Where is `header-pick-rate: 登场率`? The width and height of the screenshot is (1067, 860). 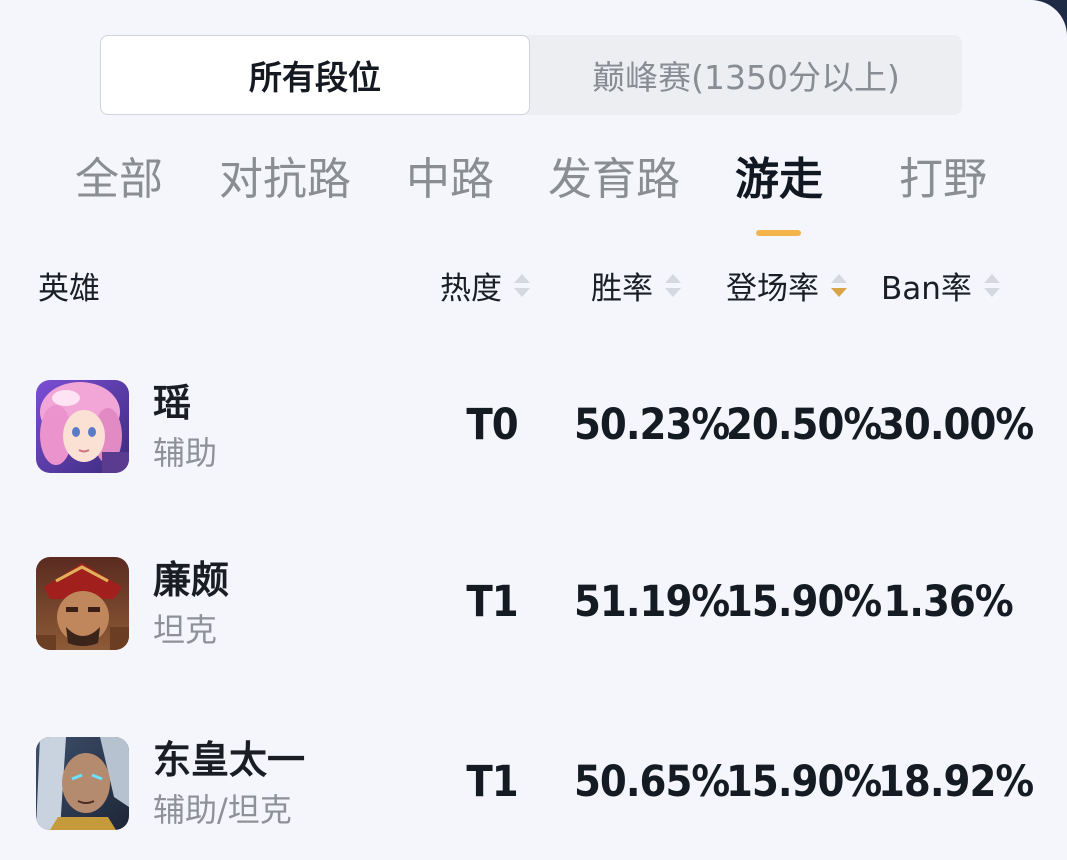
header-pick-rate: 登场率 is located at coordinates (786, 285).